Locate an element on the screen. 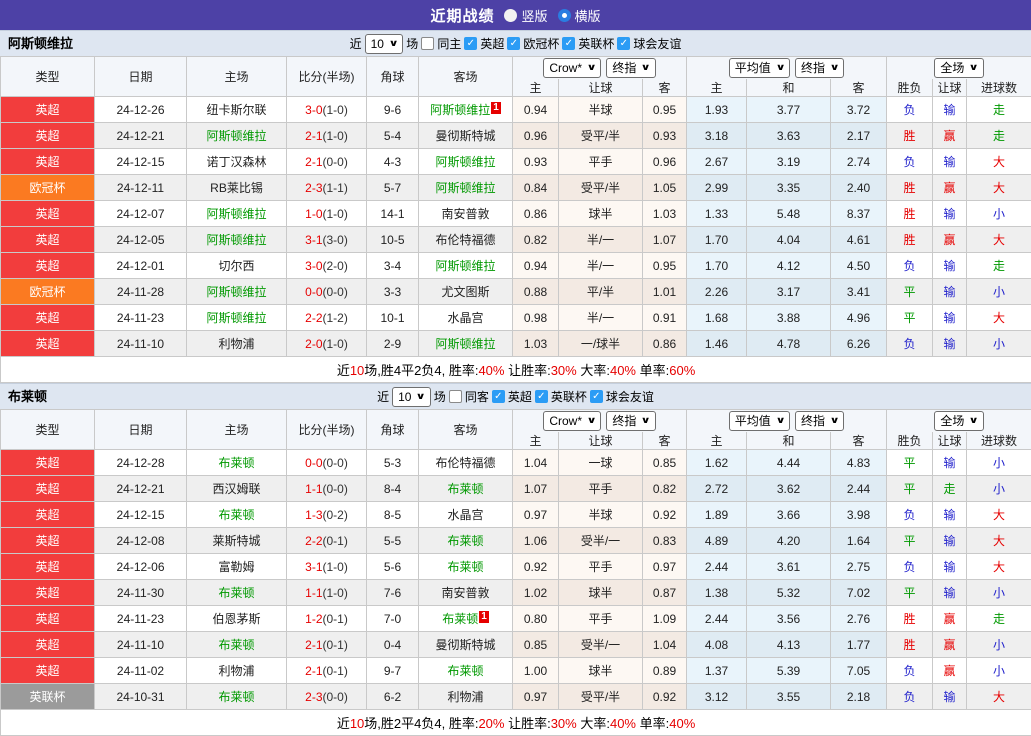  away-team: 布伦特福德 is located at coordinates (466, 463).